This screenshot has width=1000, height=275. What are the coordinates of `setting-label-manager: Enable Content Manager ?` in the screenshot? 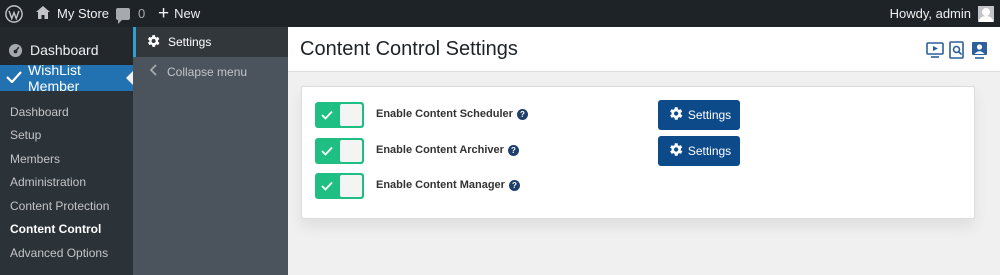 It's located at (448, 185).